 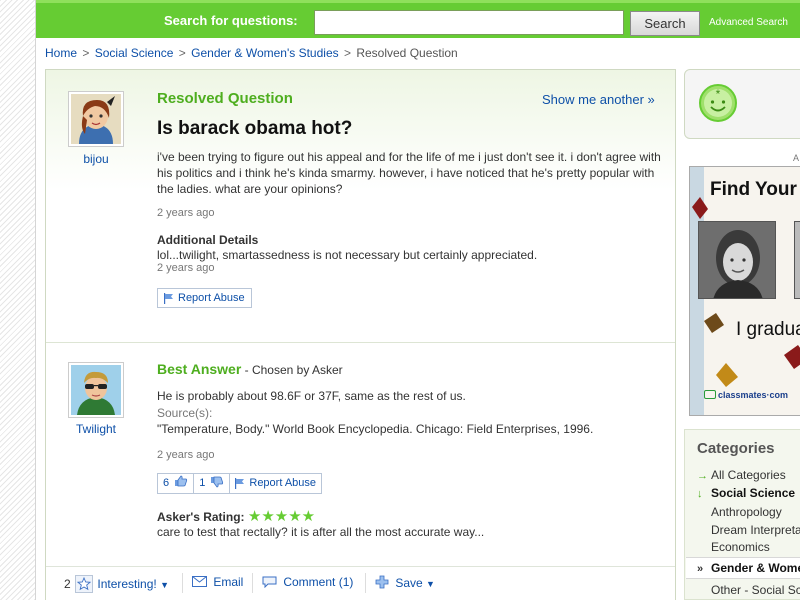 What do you see at coordinates (700, 569) in the screenshot?
I see `double-chevron-icon: »` at bounding box center [700, 569].